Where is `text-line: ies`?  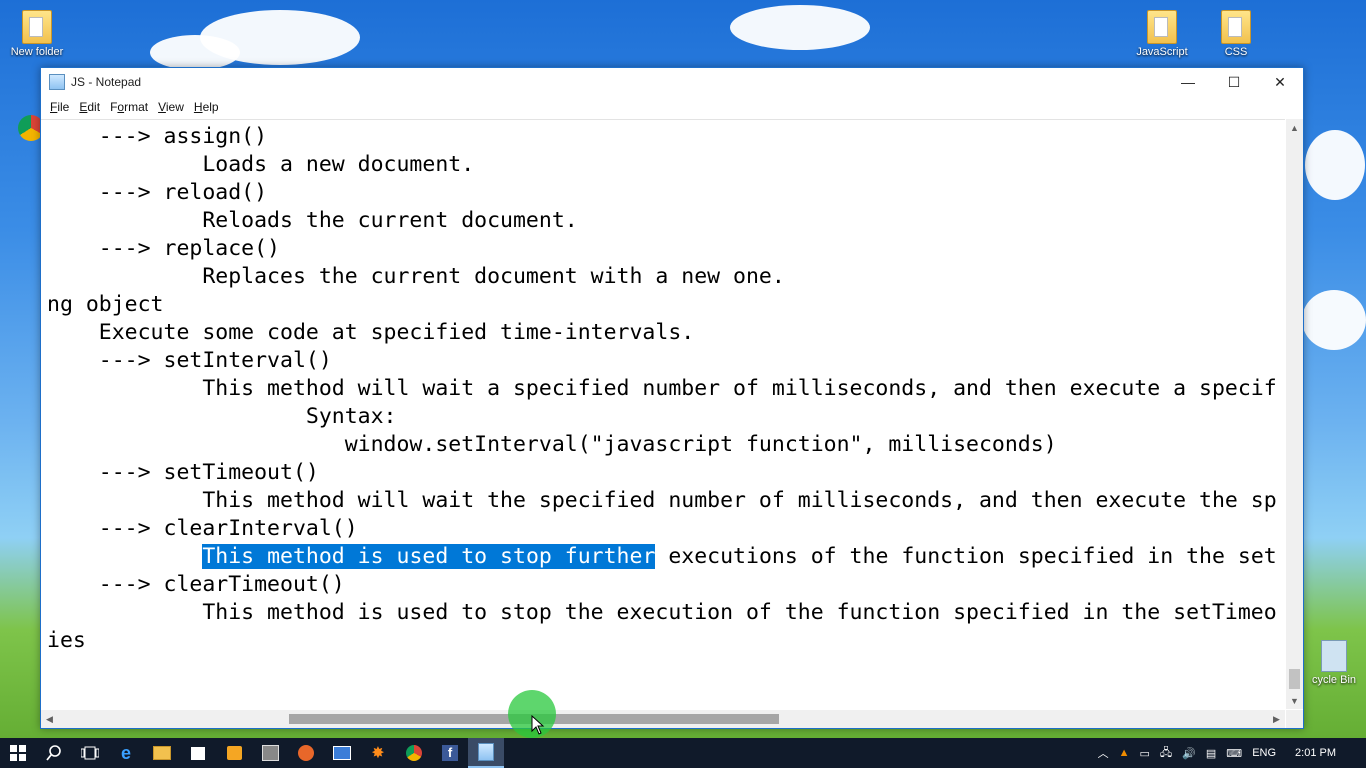
text-line: ies is located at coordinates (66, 640).